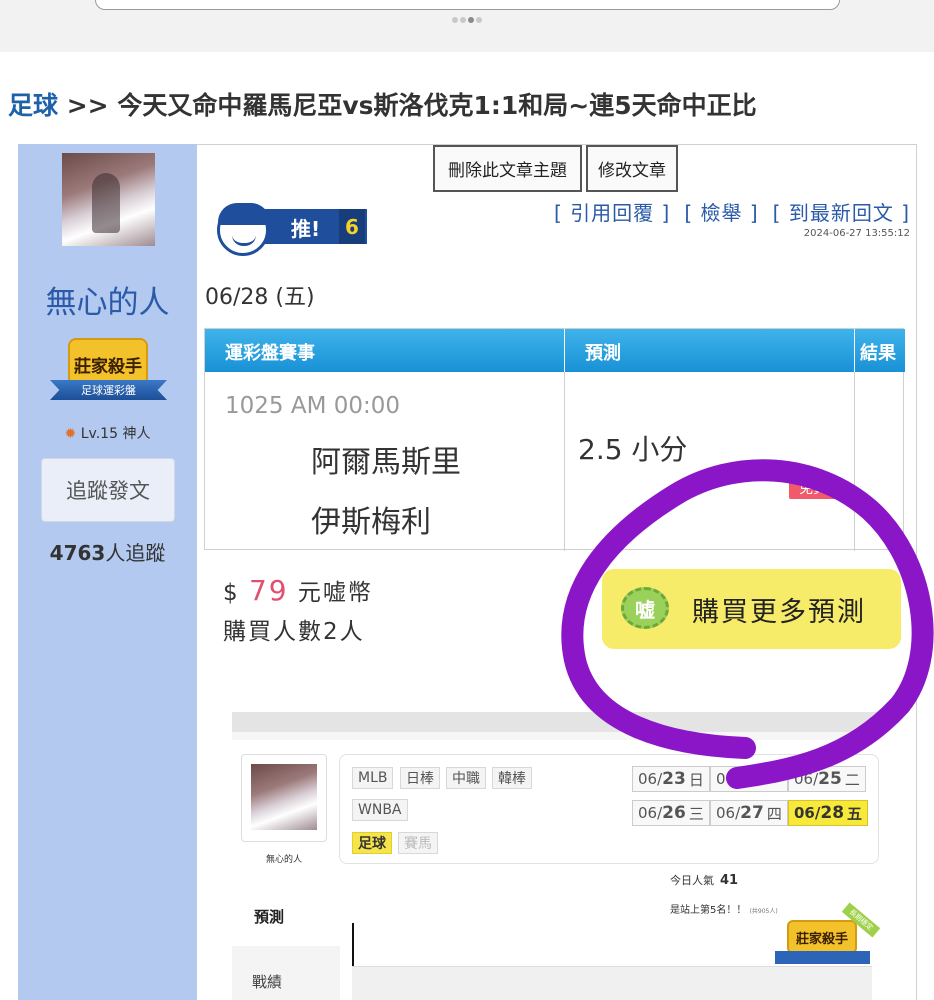  Describe the element at coordinates (335, 593) in the screenshot. I see `price-unit: 元嘘幣` at that location.